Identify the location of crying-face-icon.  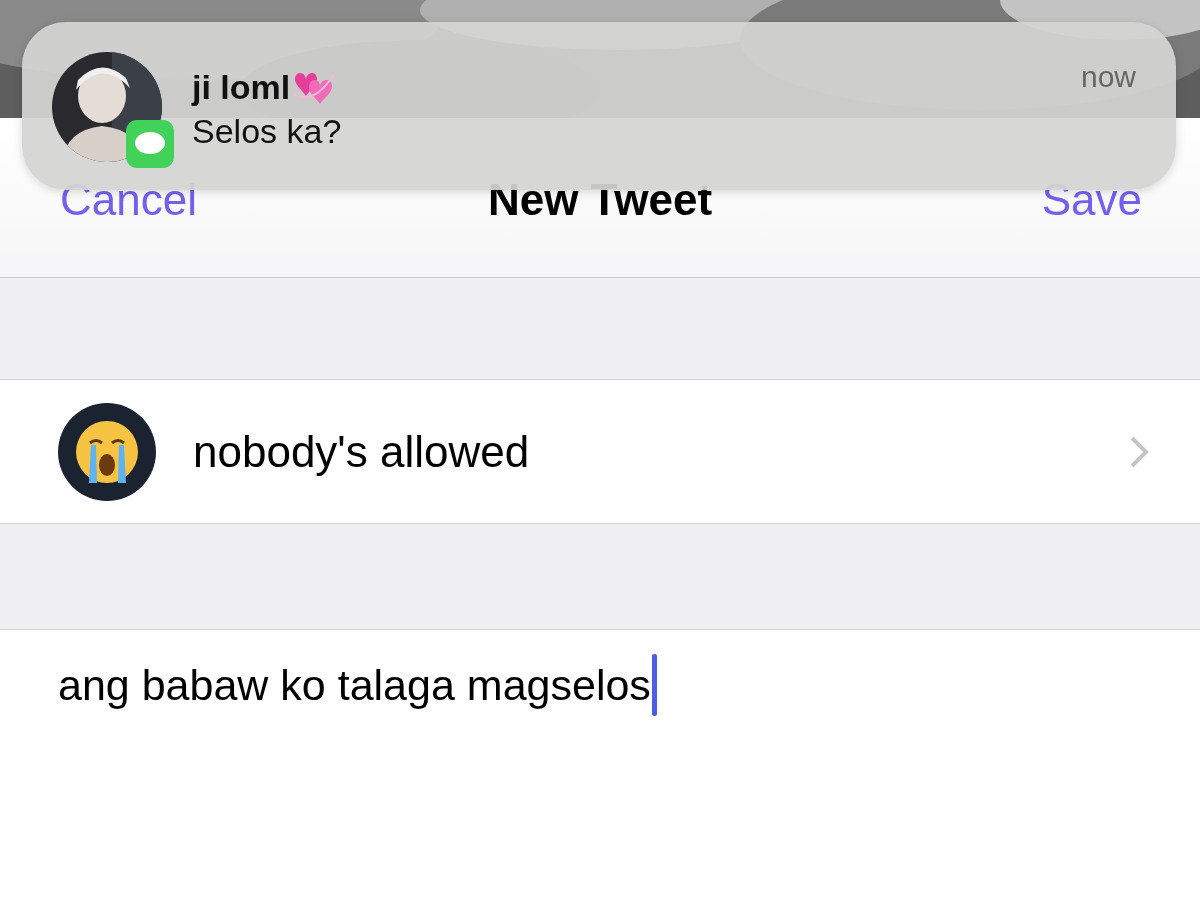
(107, 451).